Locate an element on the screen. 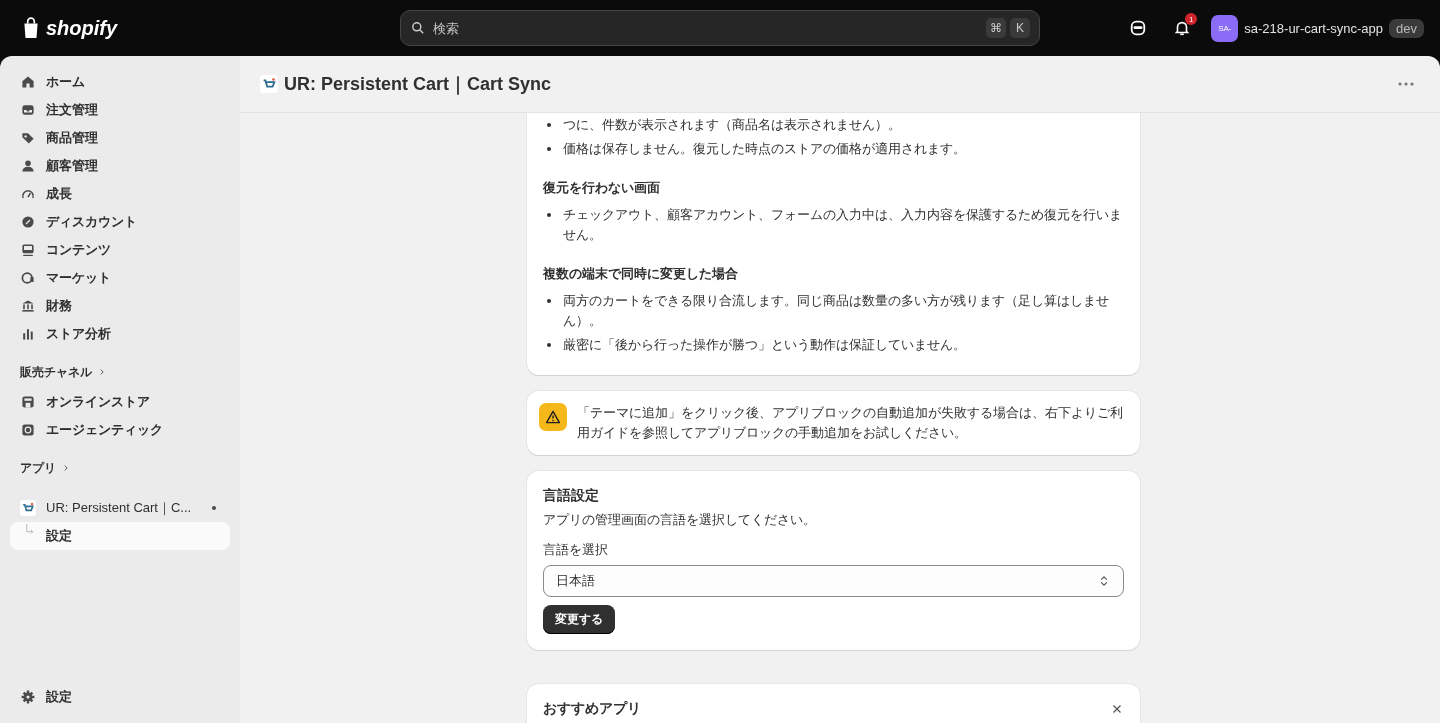 The height and width of the screenshot is (723, 1440). store-name: sa-218-ur-cart-sync-app is located at coordinates (1314, 28).